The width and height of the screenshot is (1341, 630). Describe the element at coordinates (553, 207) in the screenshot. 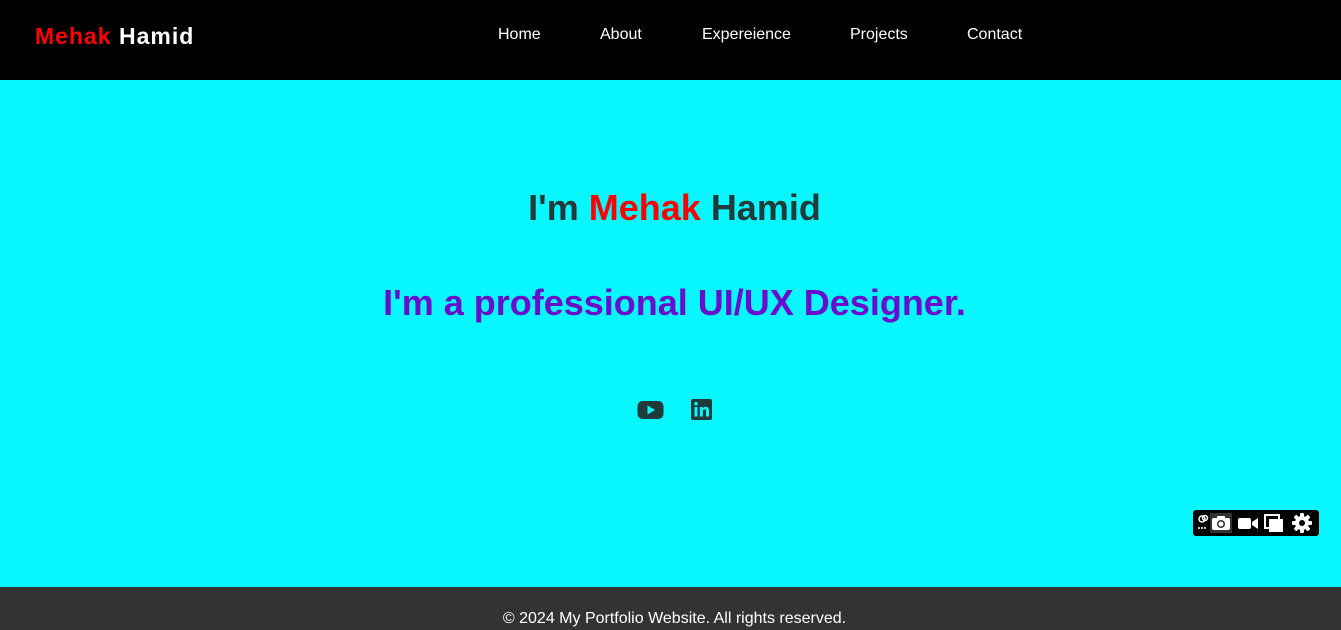

I see `hero-title-prefix: I'm` at that location.